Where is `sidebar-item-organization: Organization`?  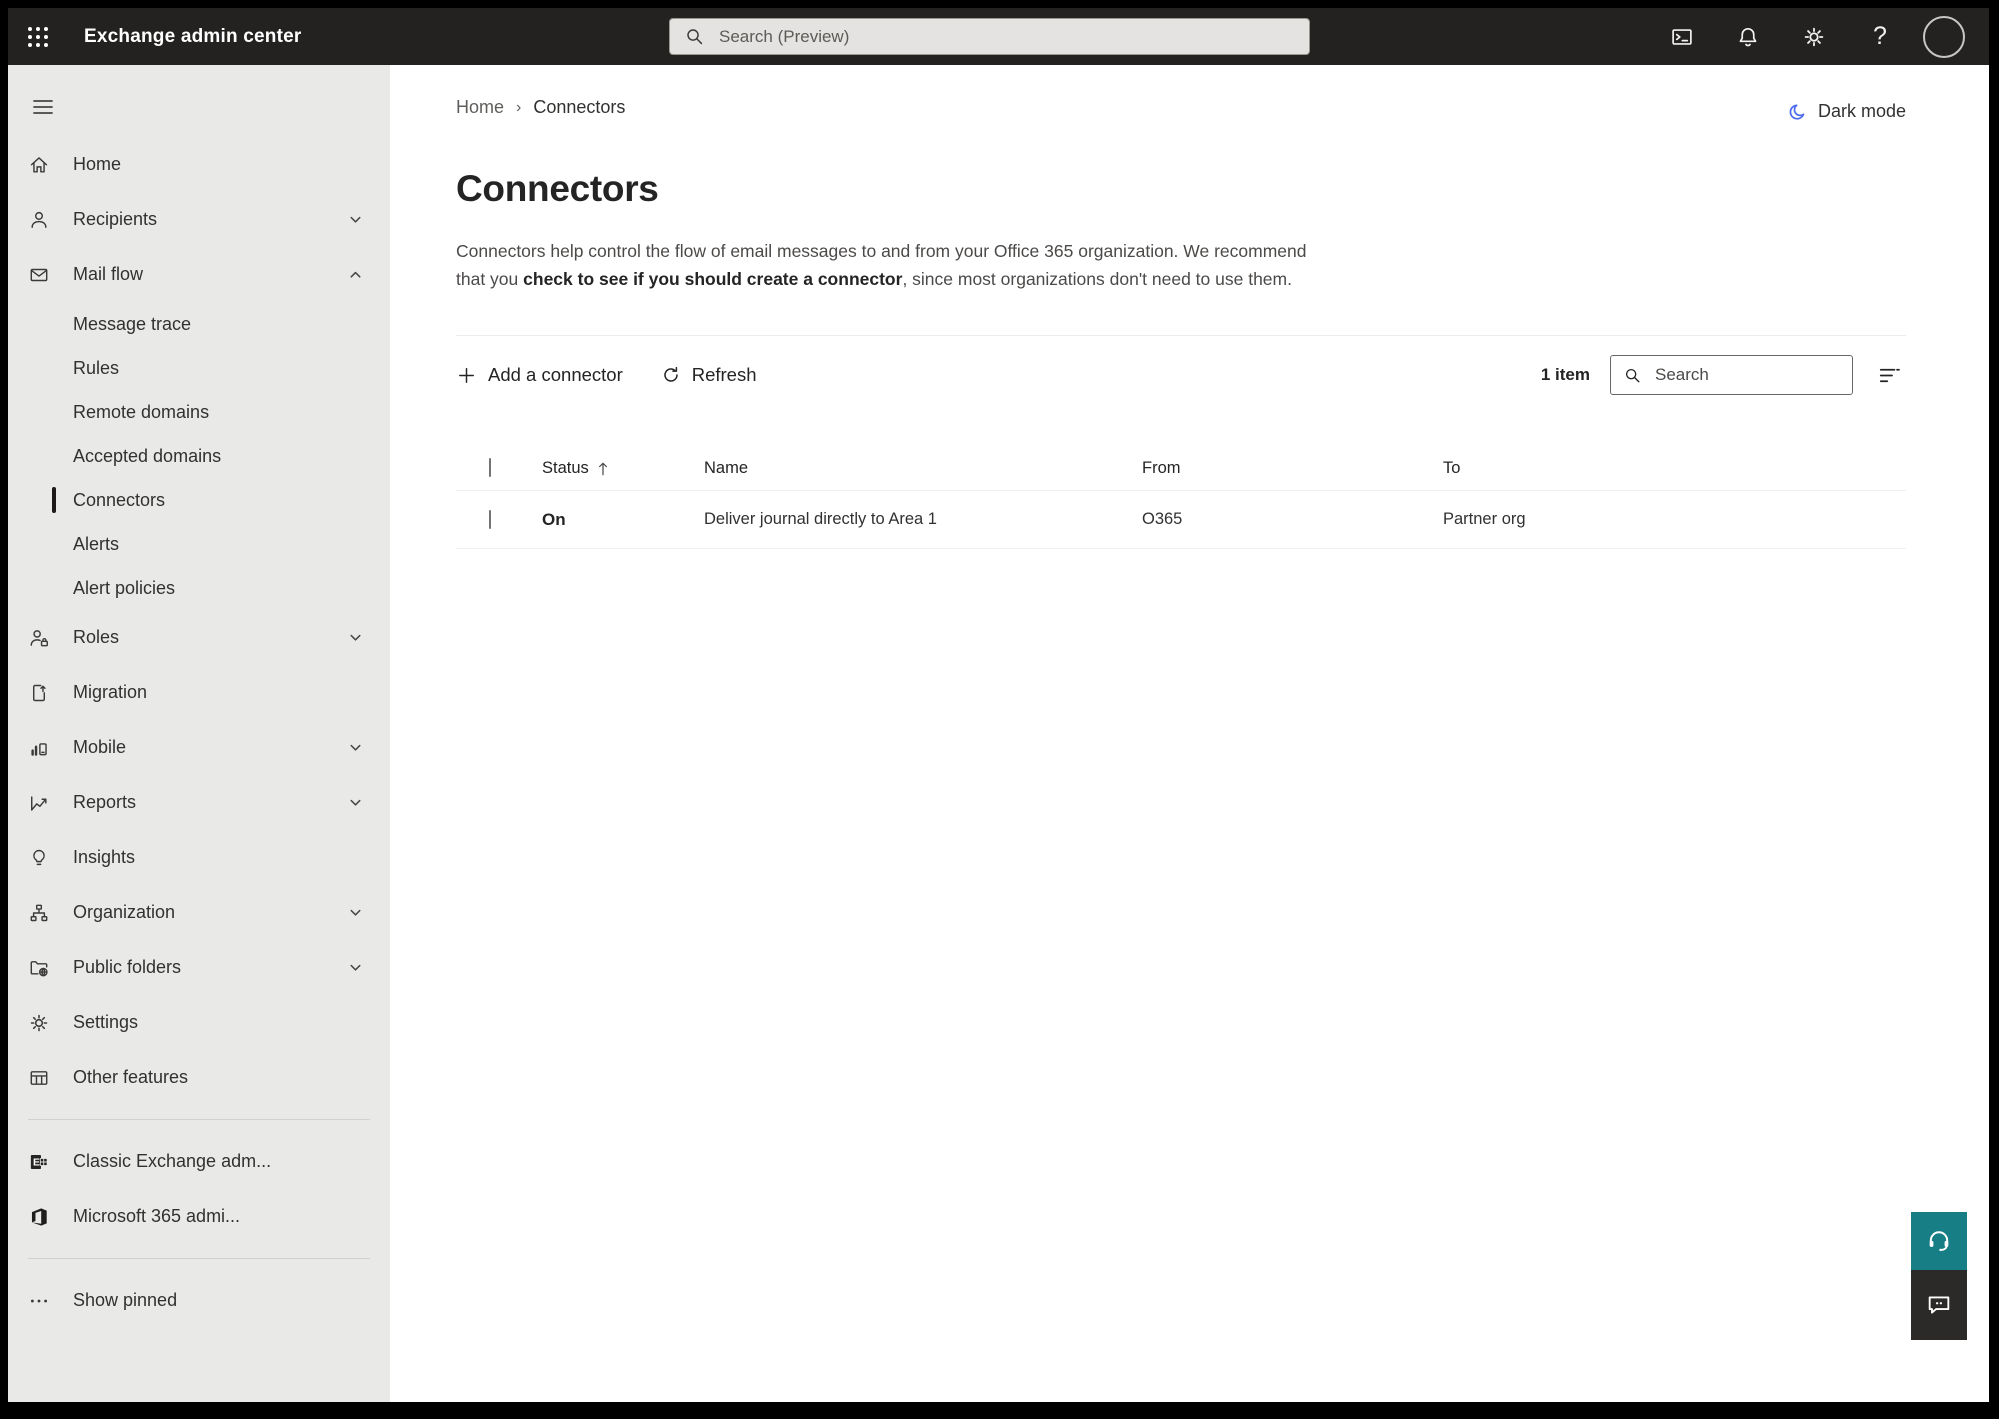
sidebar-item-organization: Organization is located at coordinates (199, 912).